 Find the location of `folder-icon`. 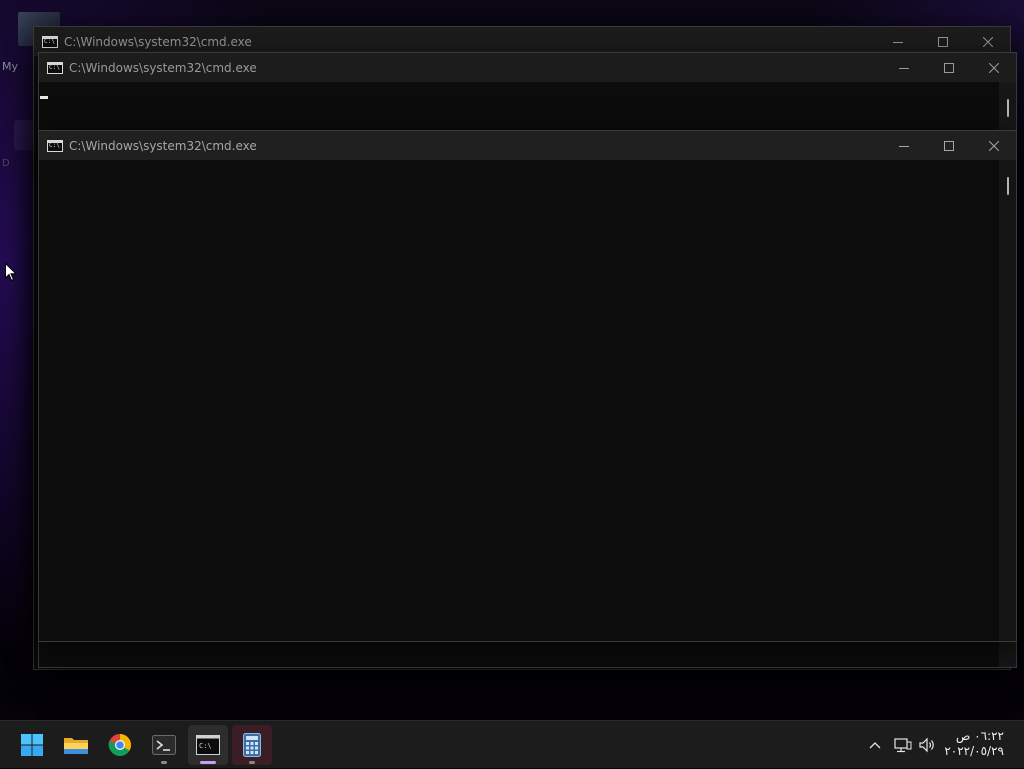

folder-icon is located at coordinates (76, 746).